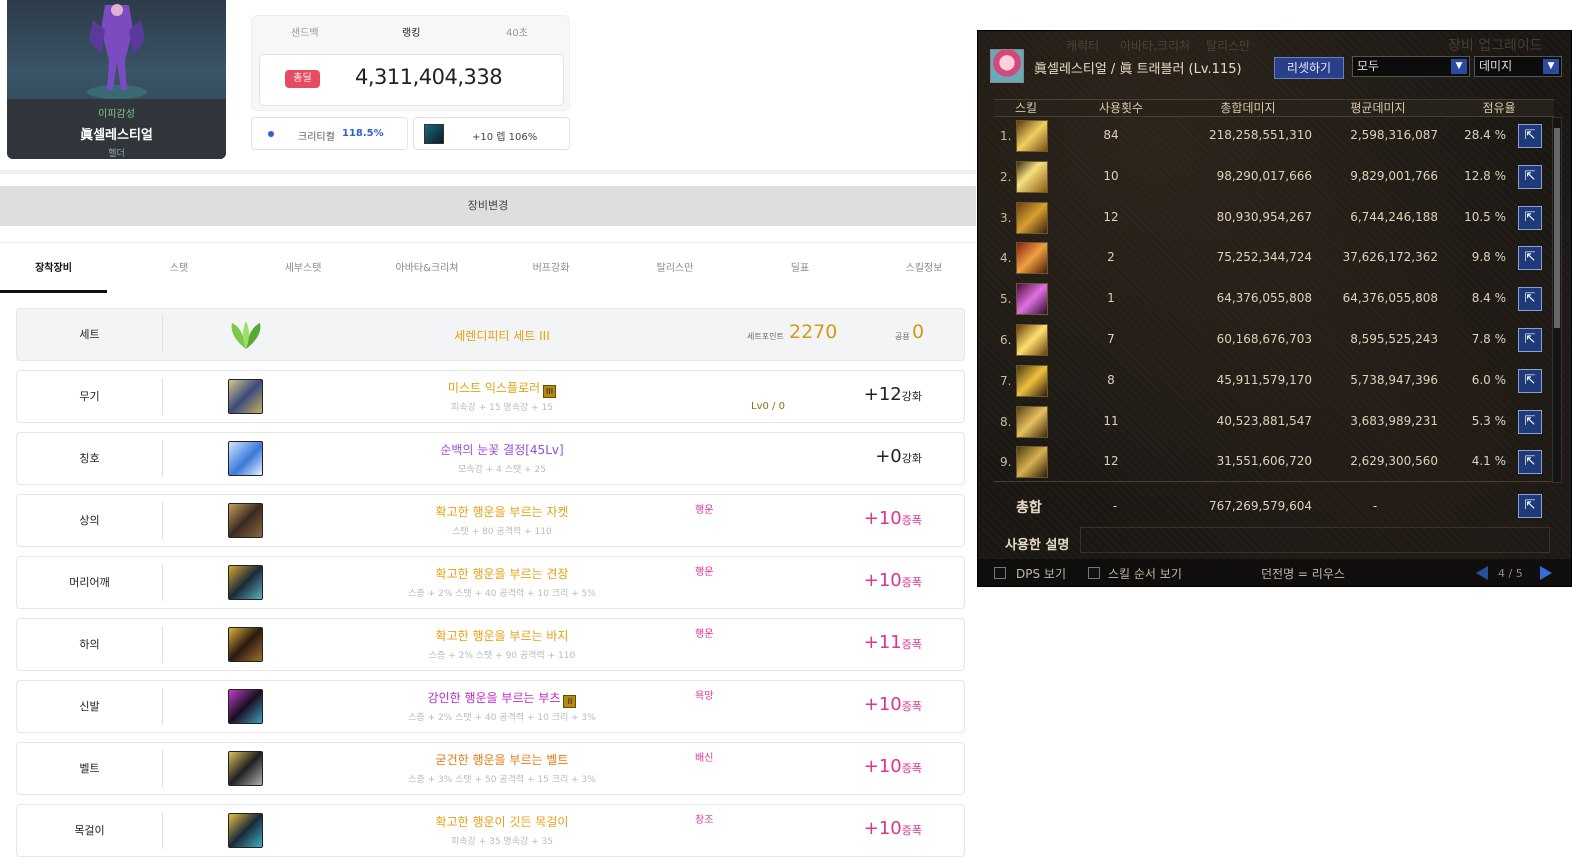  I want to click on rank-tab-sandbag: 샌드백, so click(305, 31).